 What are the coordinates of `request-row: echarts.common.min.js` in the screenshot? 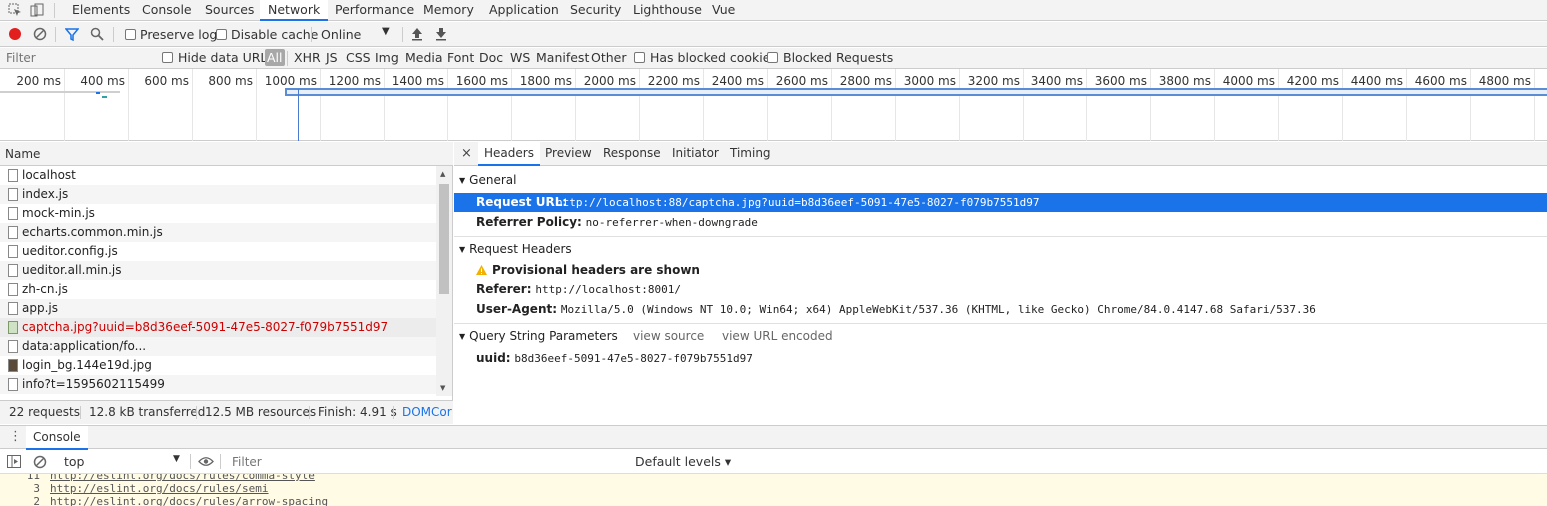 It's located at (218, 232).